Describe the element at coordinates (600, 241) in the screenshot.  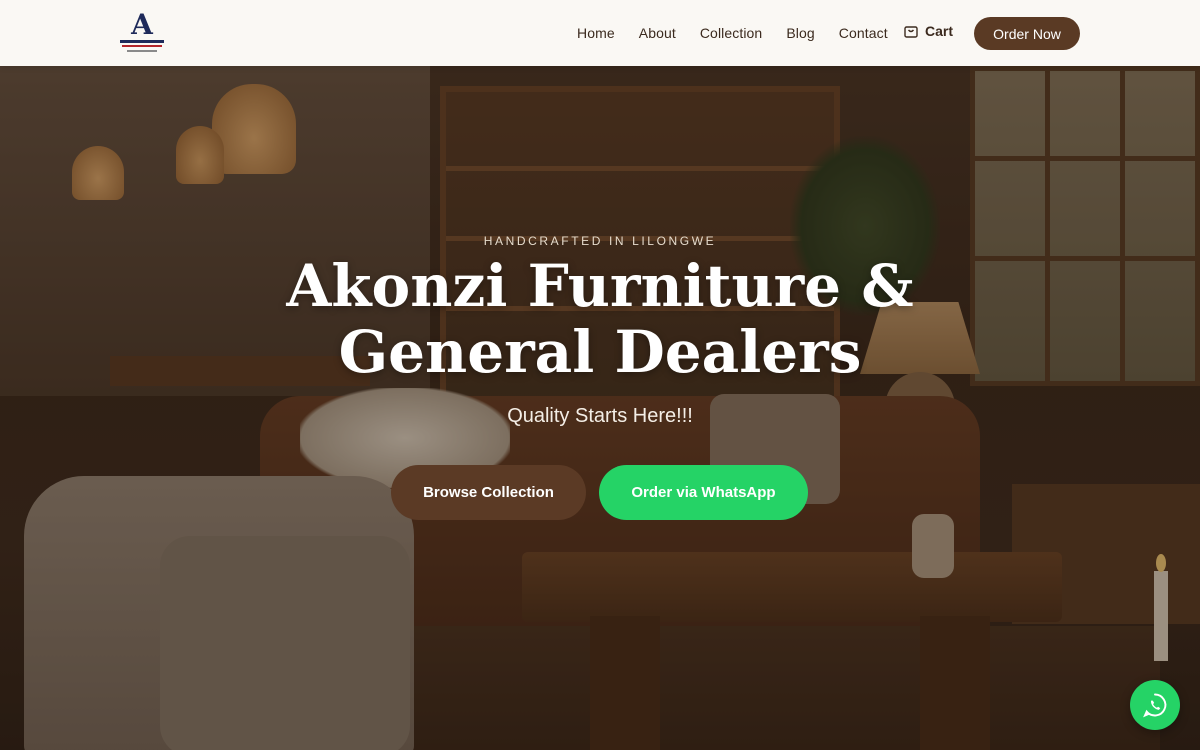
I see `hero-eyebrow: HANDCRAFTED IN LILONGWE` at that location.